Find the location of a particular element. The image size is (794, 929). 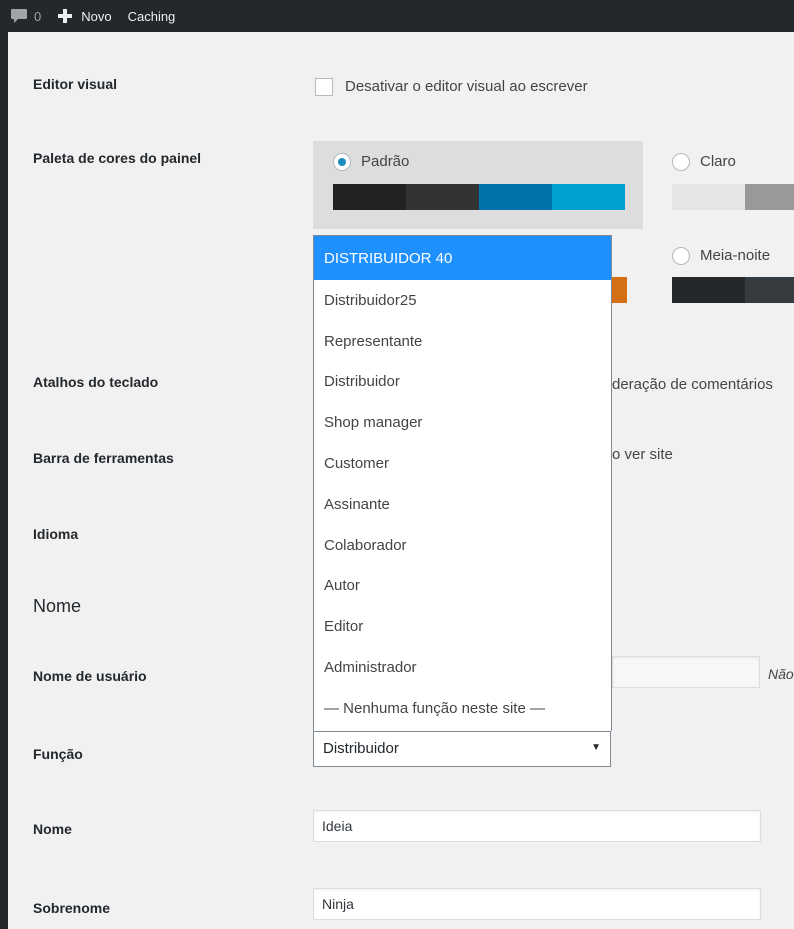

role-option: Shop manager is located at coordinates (462, 422).